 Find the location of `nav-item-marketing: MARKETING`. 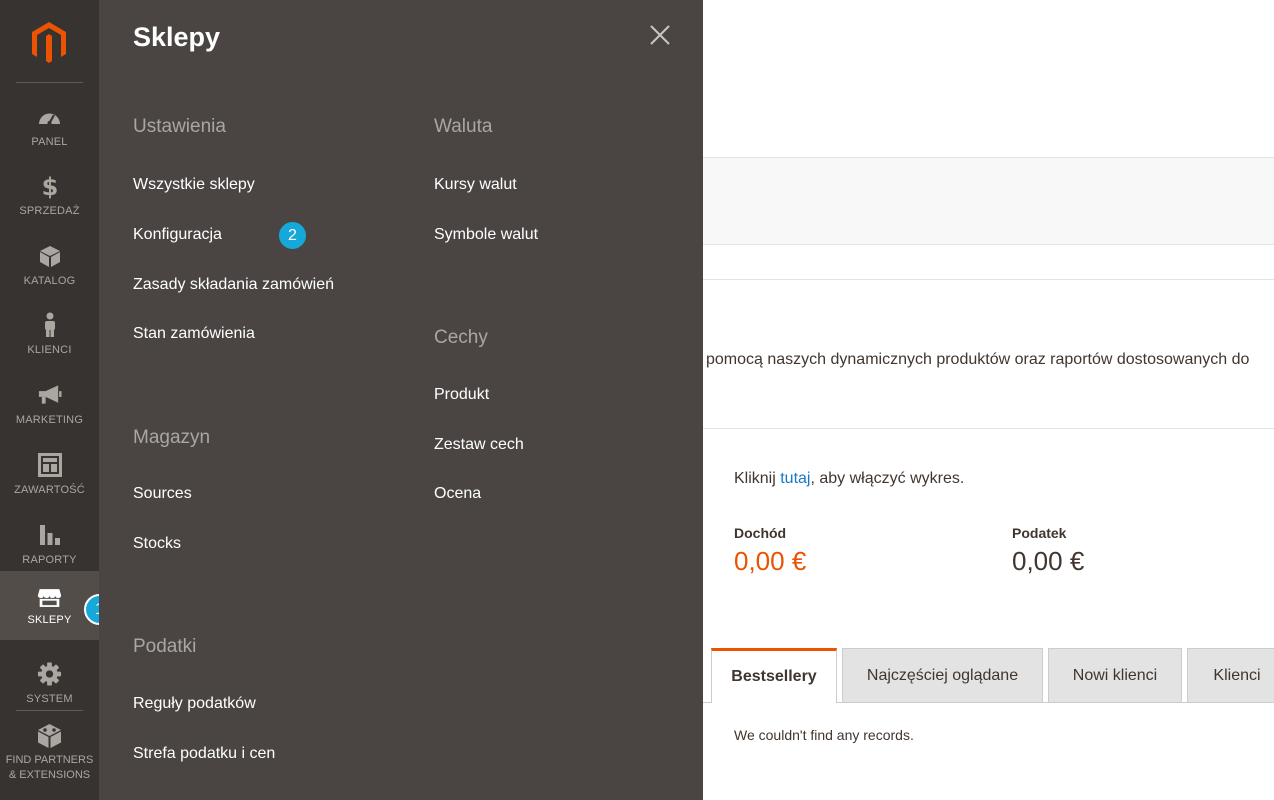

nav-item-marketing: MARKETING is located at coordinates (49, 406).